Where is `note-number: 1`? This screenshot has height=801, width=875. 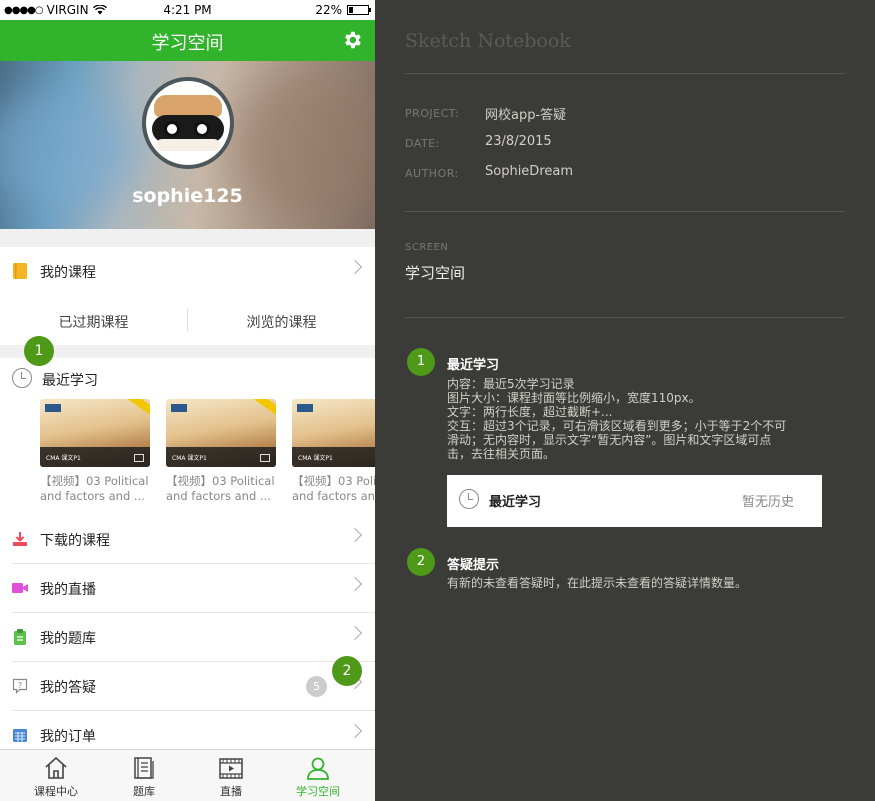 note-number: 1 is located at coordinates (421, 362).